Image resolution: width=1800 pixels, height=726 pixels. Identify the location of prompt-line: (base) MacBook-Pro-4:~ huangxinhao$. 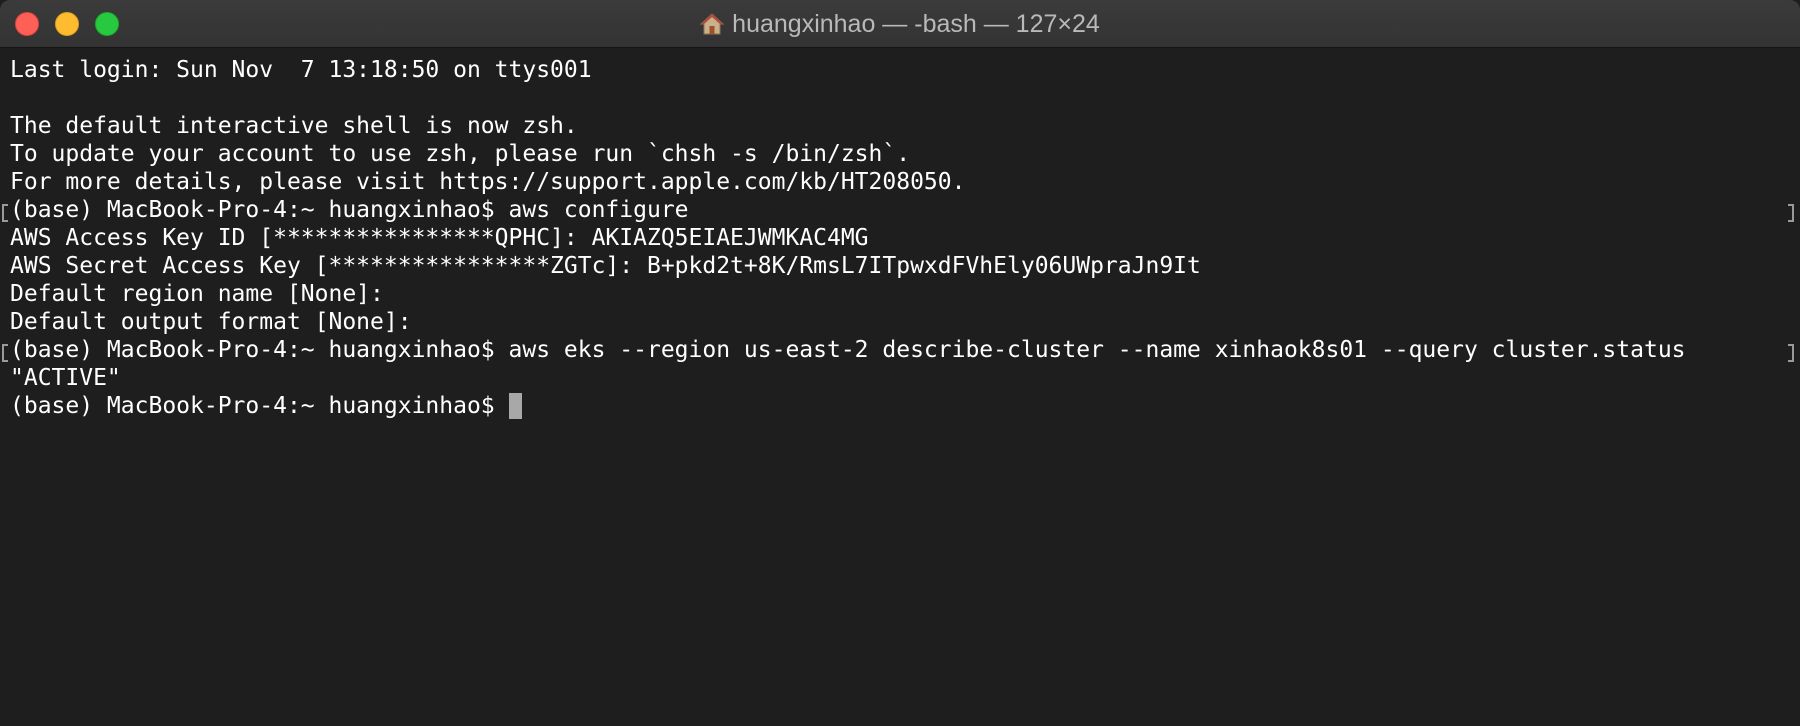
(266, 406).